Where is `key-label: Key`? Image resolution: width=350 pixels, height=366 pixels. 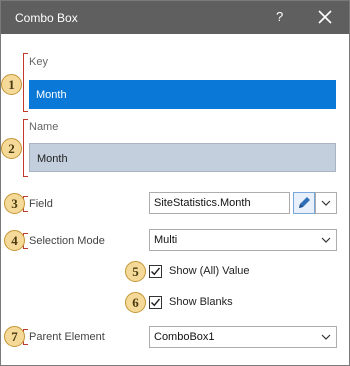 key-label: Key is located at coordinates (38, 62).